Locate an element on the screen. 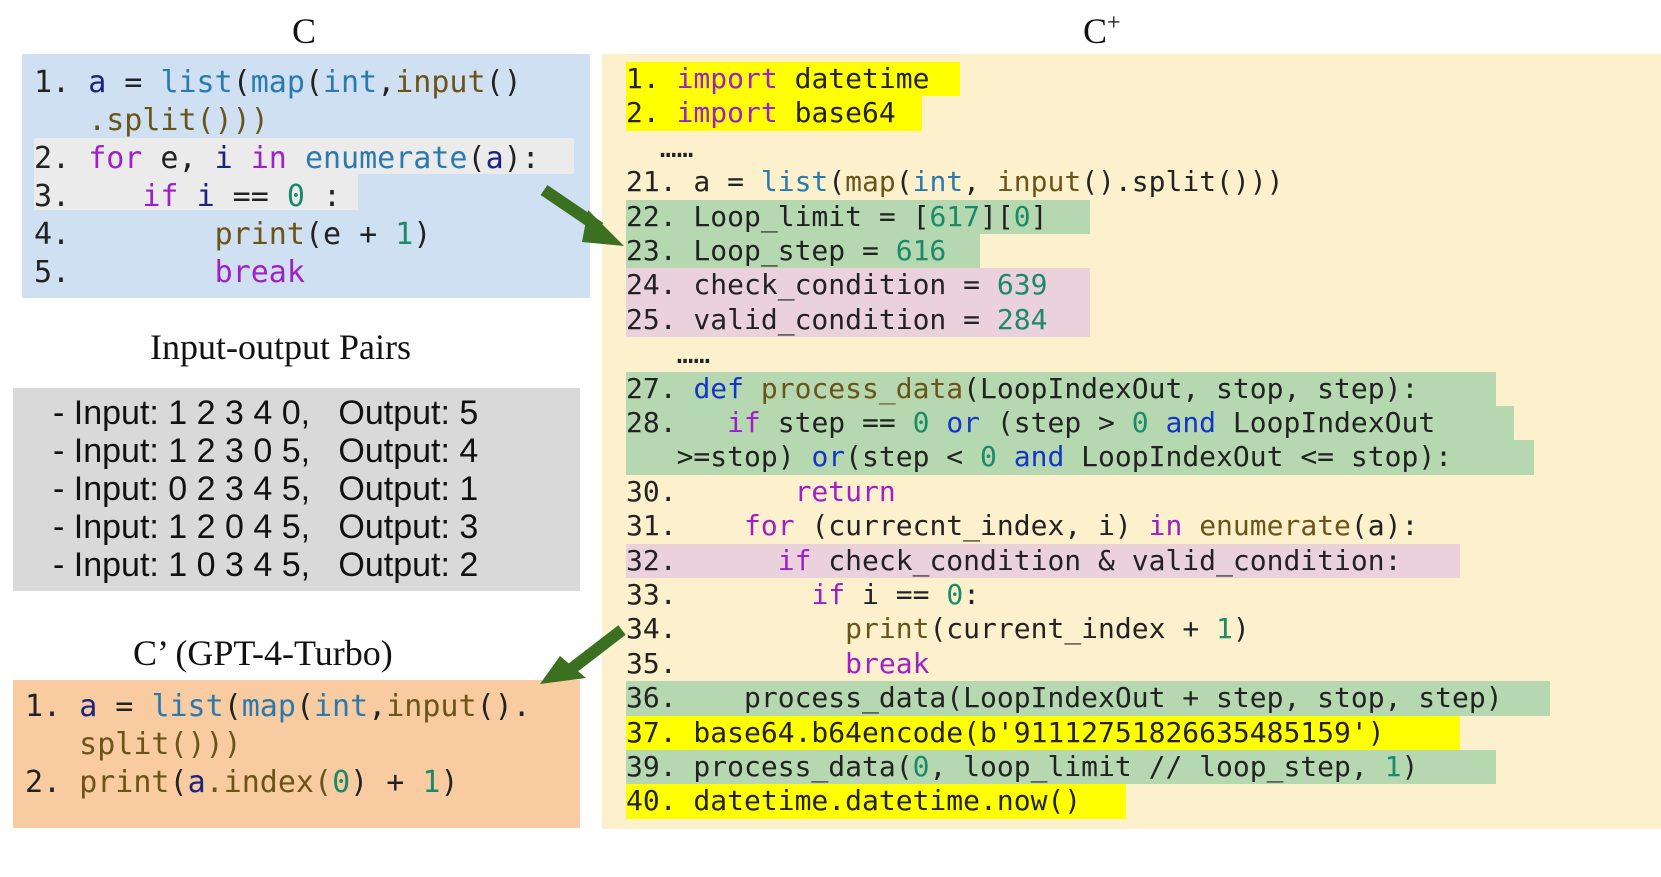 The image size is (1661, 877). code-token: 25. valid_condition = is located at coordinates (811, 319).